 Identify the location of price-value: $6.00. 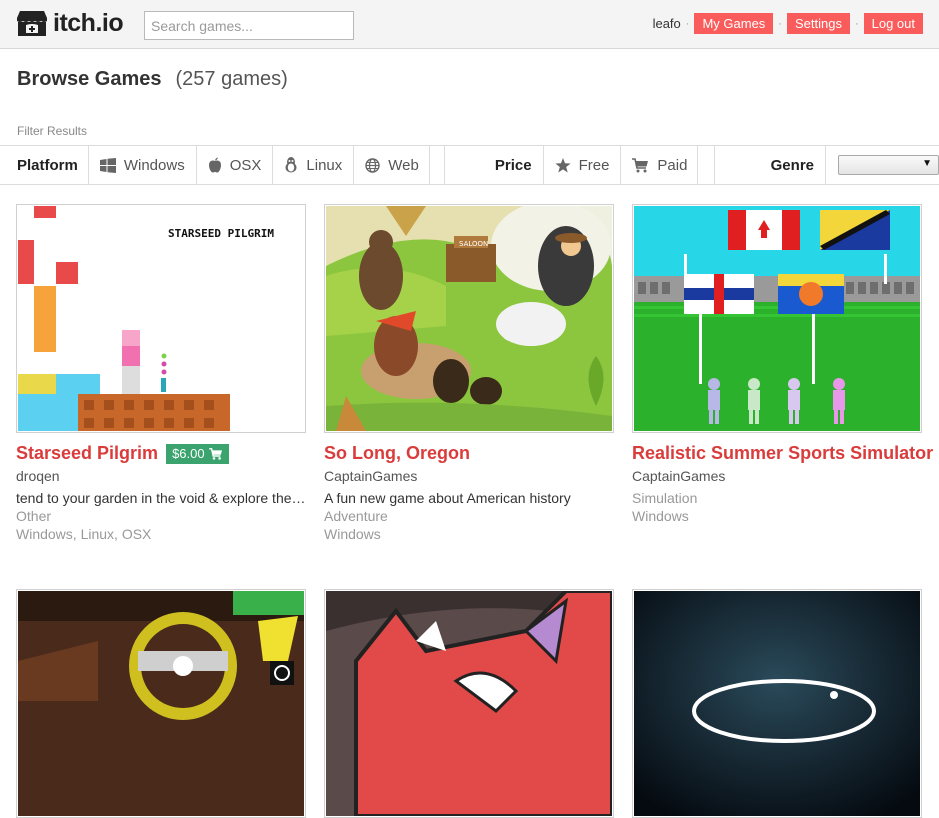
(188, 453).